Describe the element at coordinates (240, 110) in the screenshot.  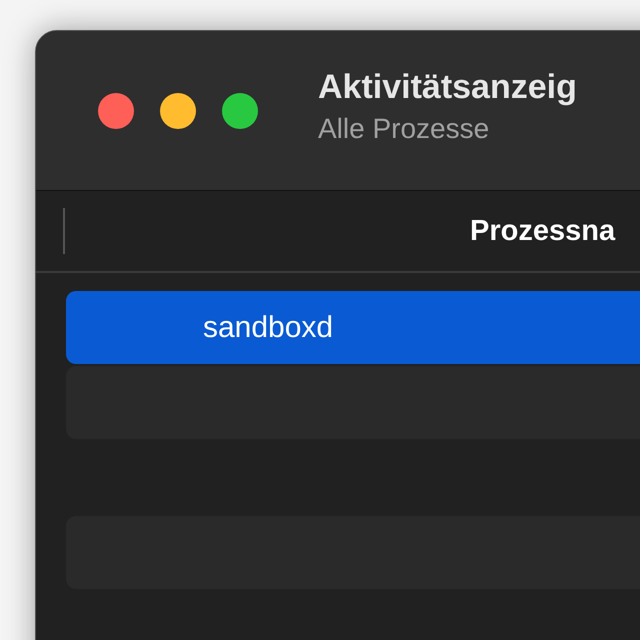
I see `zoom-button` at that location.